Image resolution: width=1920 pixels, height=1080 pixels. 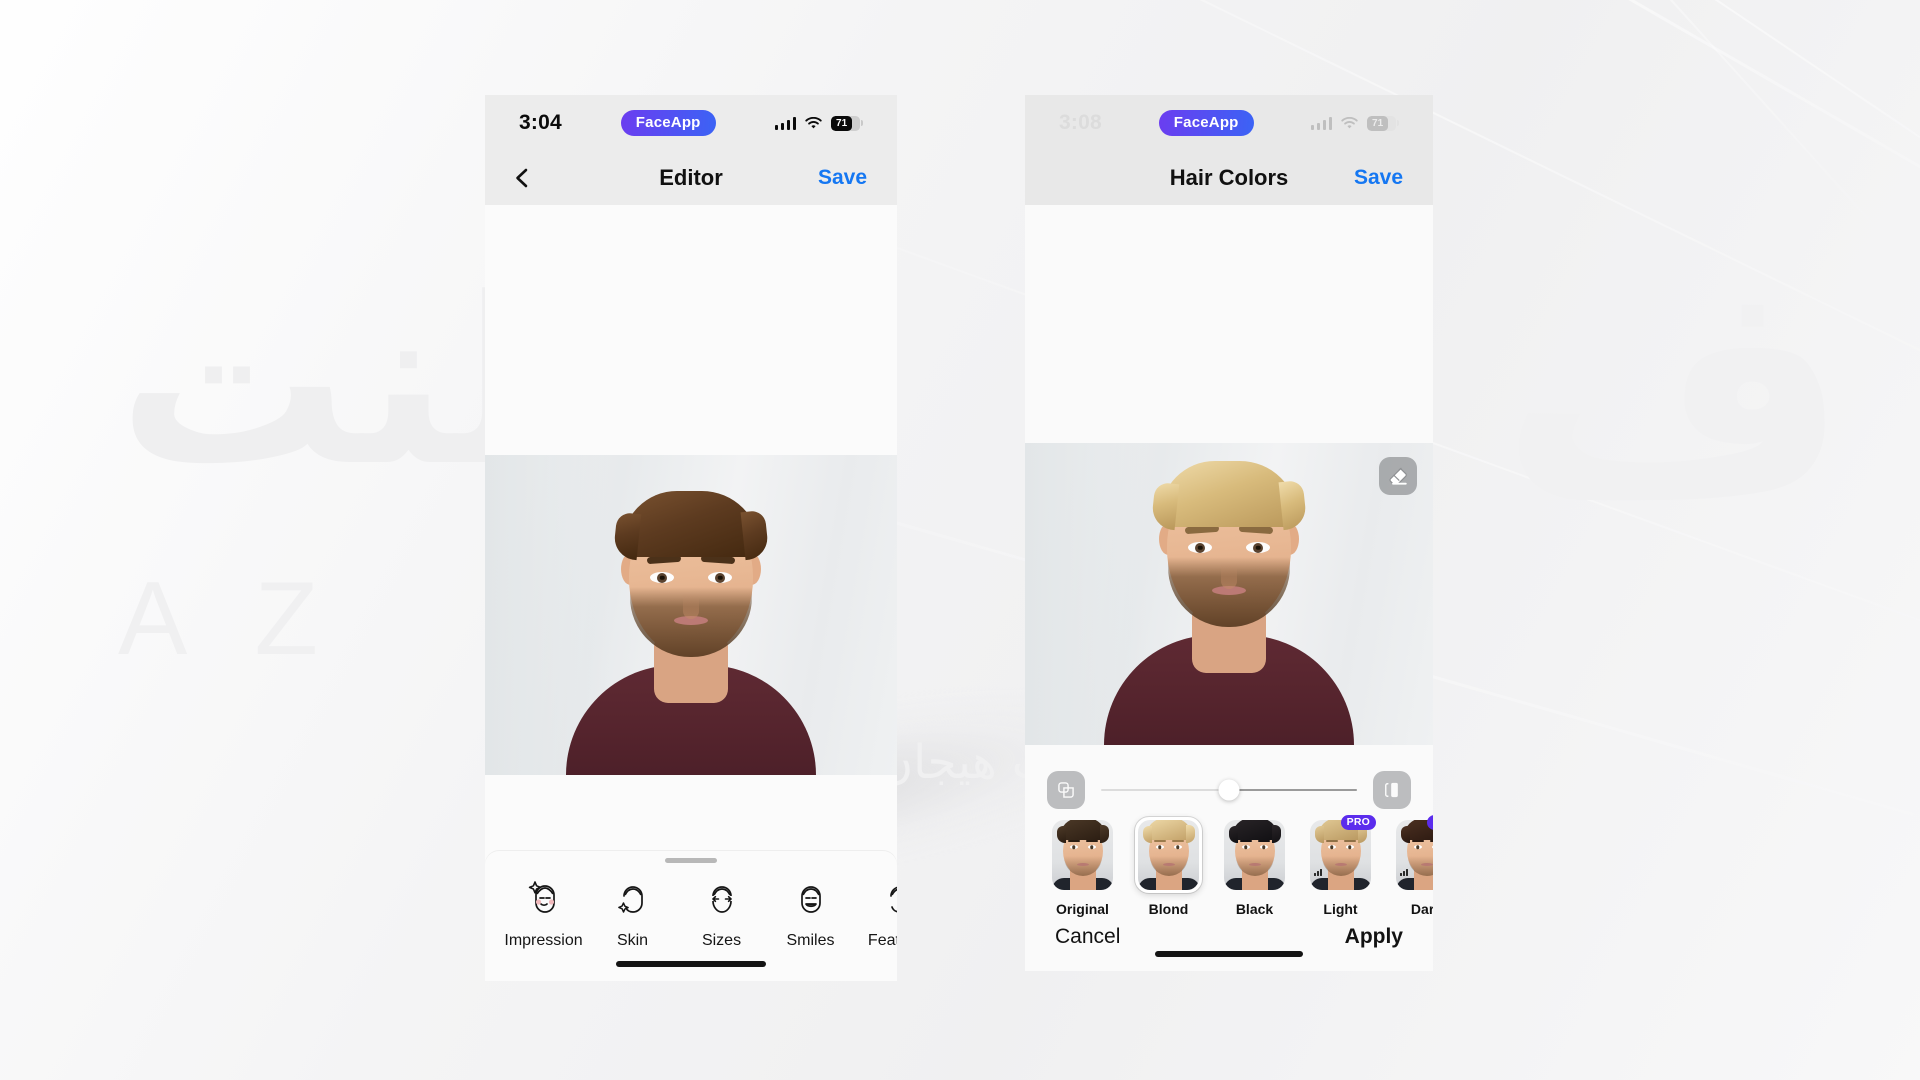 I want to click on swatch-dark: PRO Dark, so click(x=1411, y=866).